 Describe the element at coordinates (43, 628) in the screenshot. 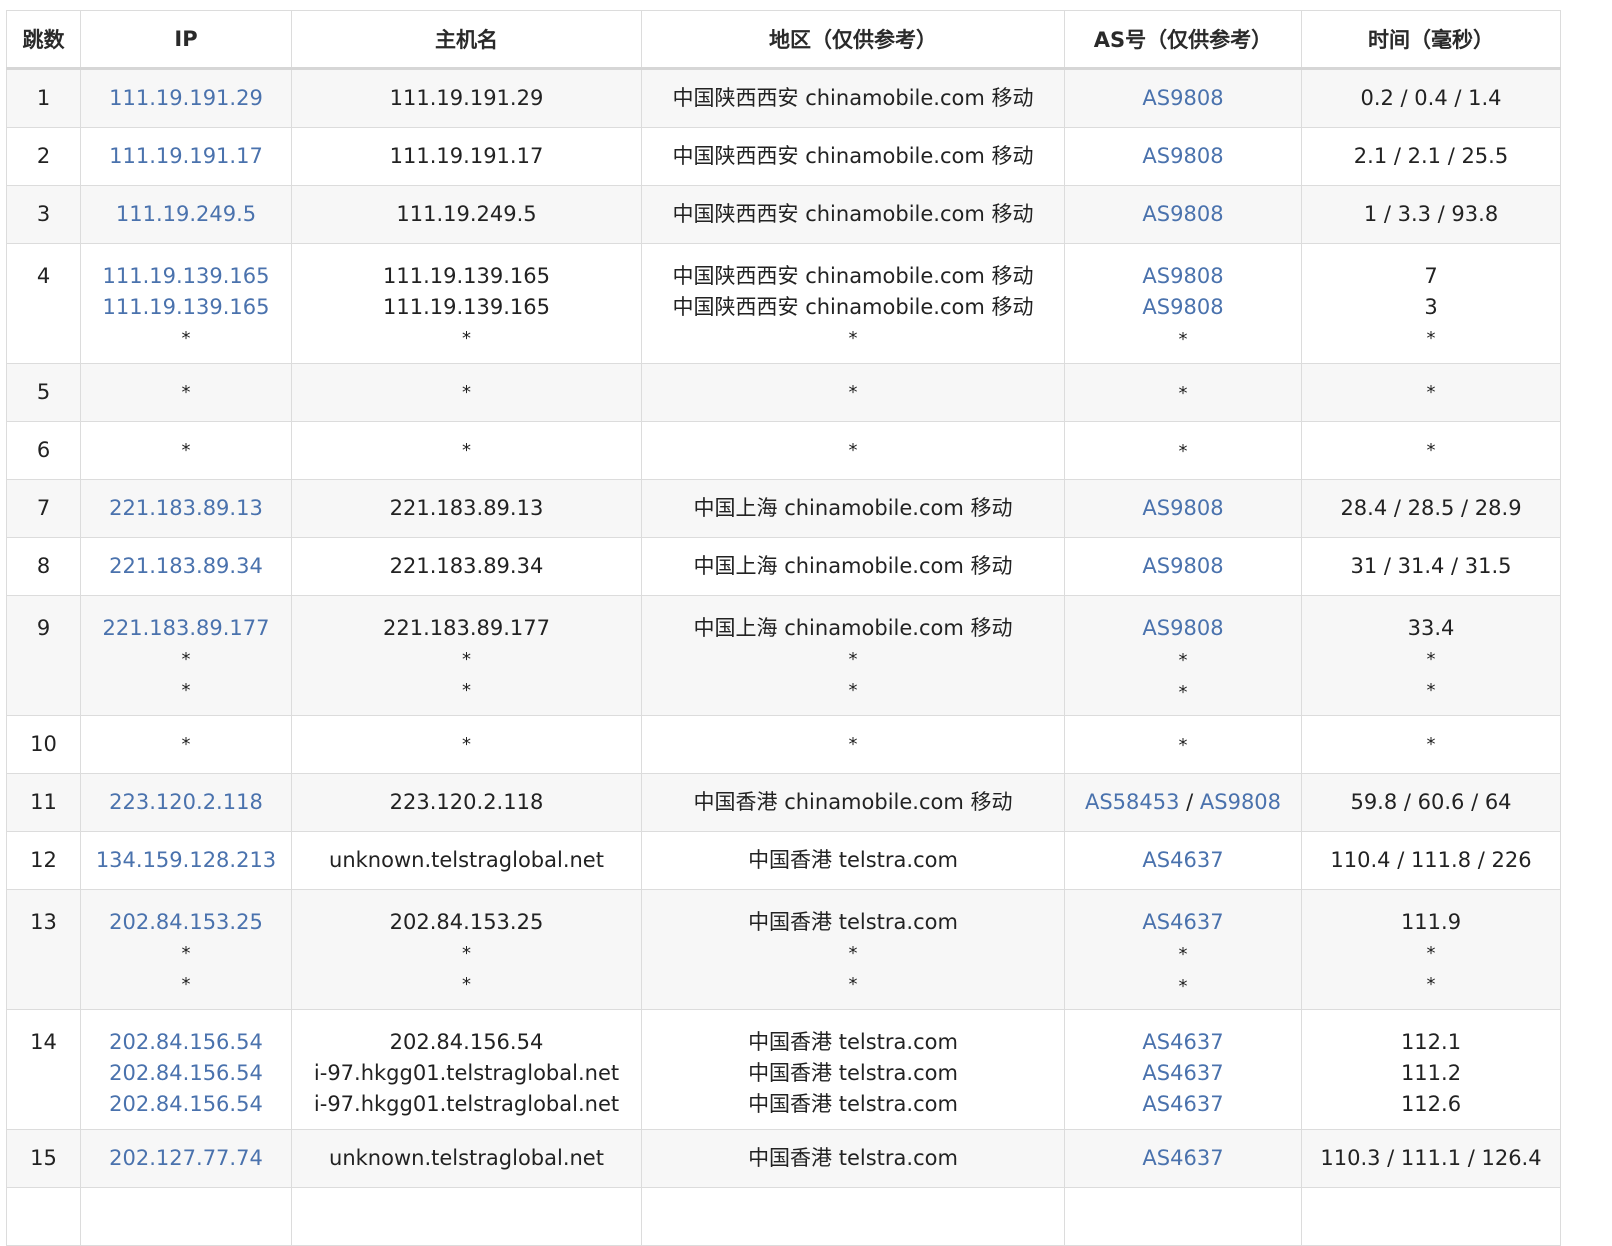

I see `hop-number: 9` at that location.